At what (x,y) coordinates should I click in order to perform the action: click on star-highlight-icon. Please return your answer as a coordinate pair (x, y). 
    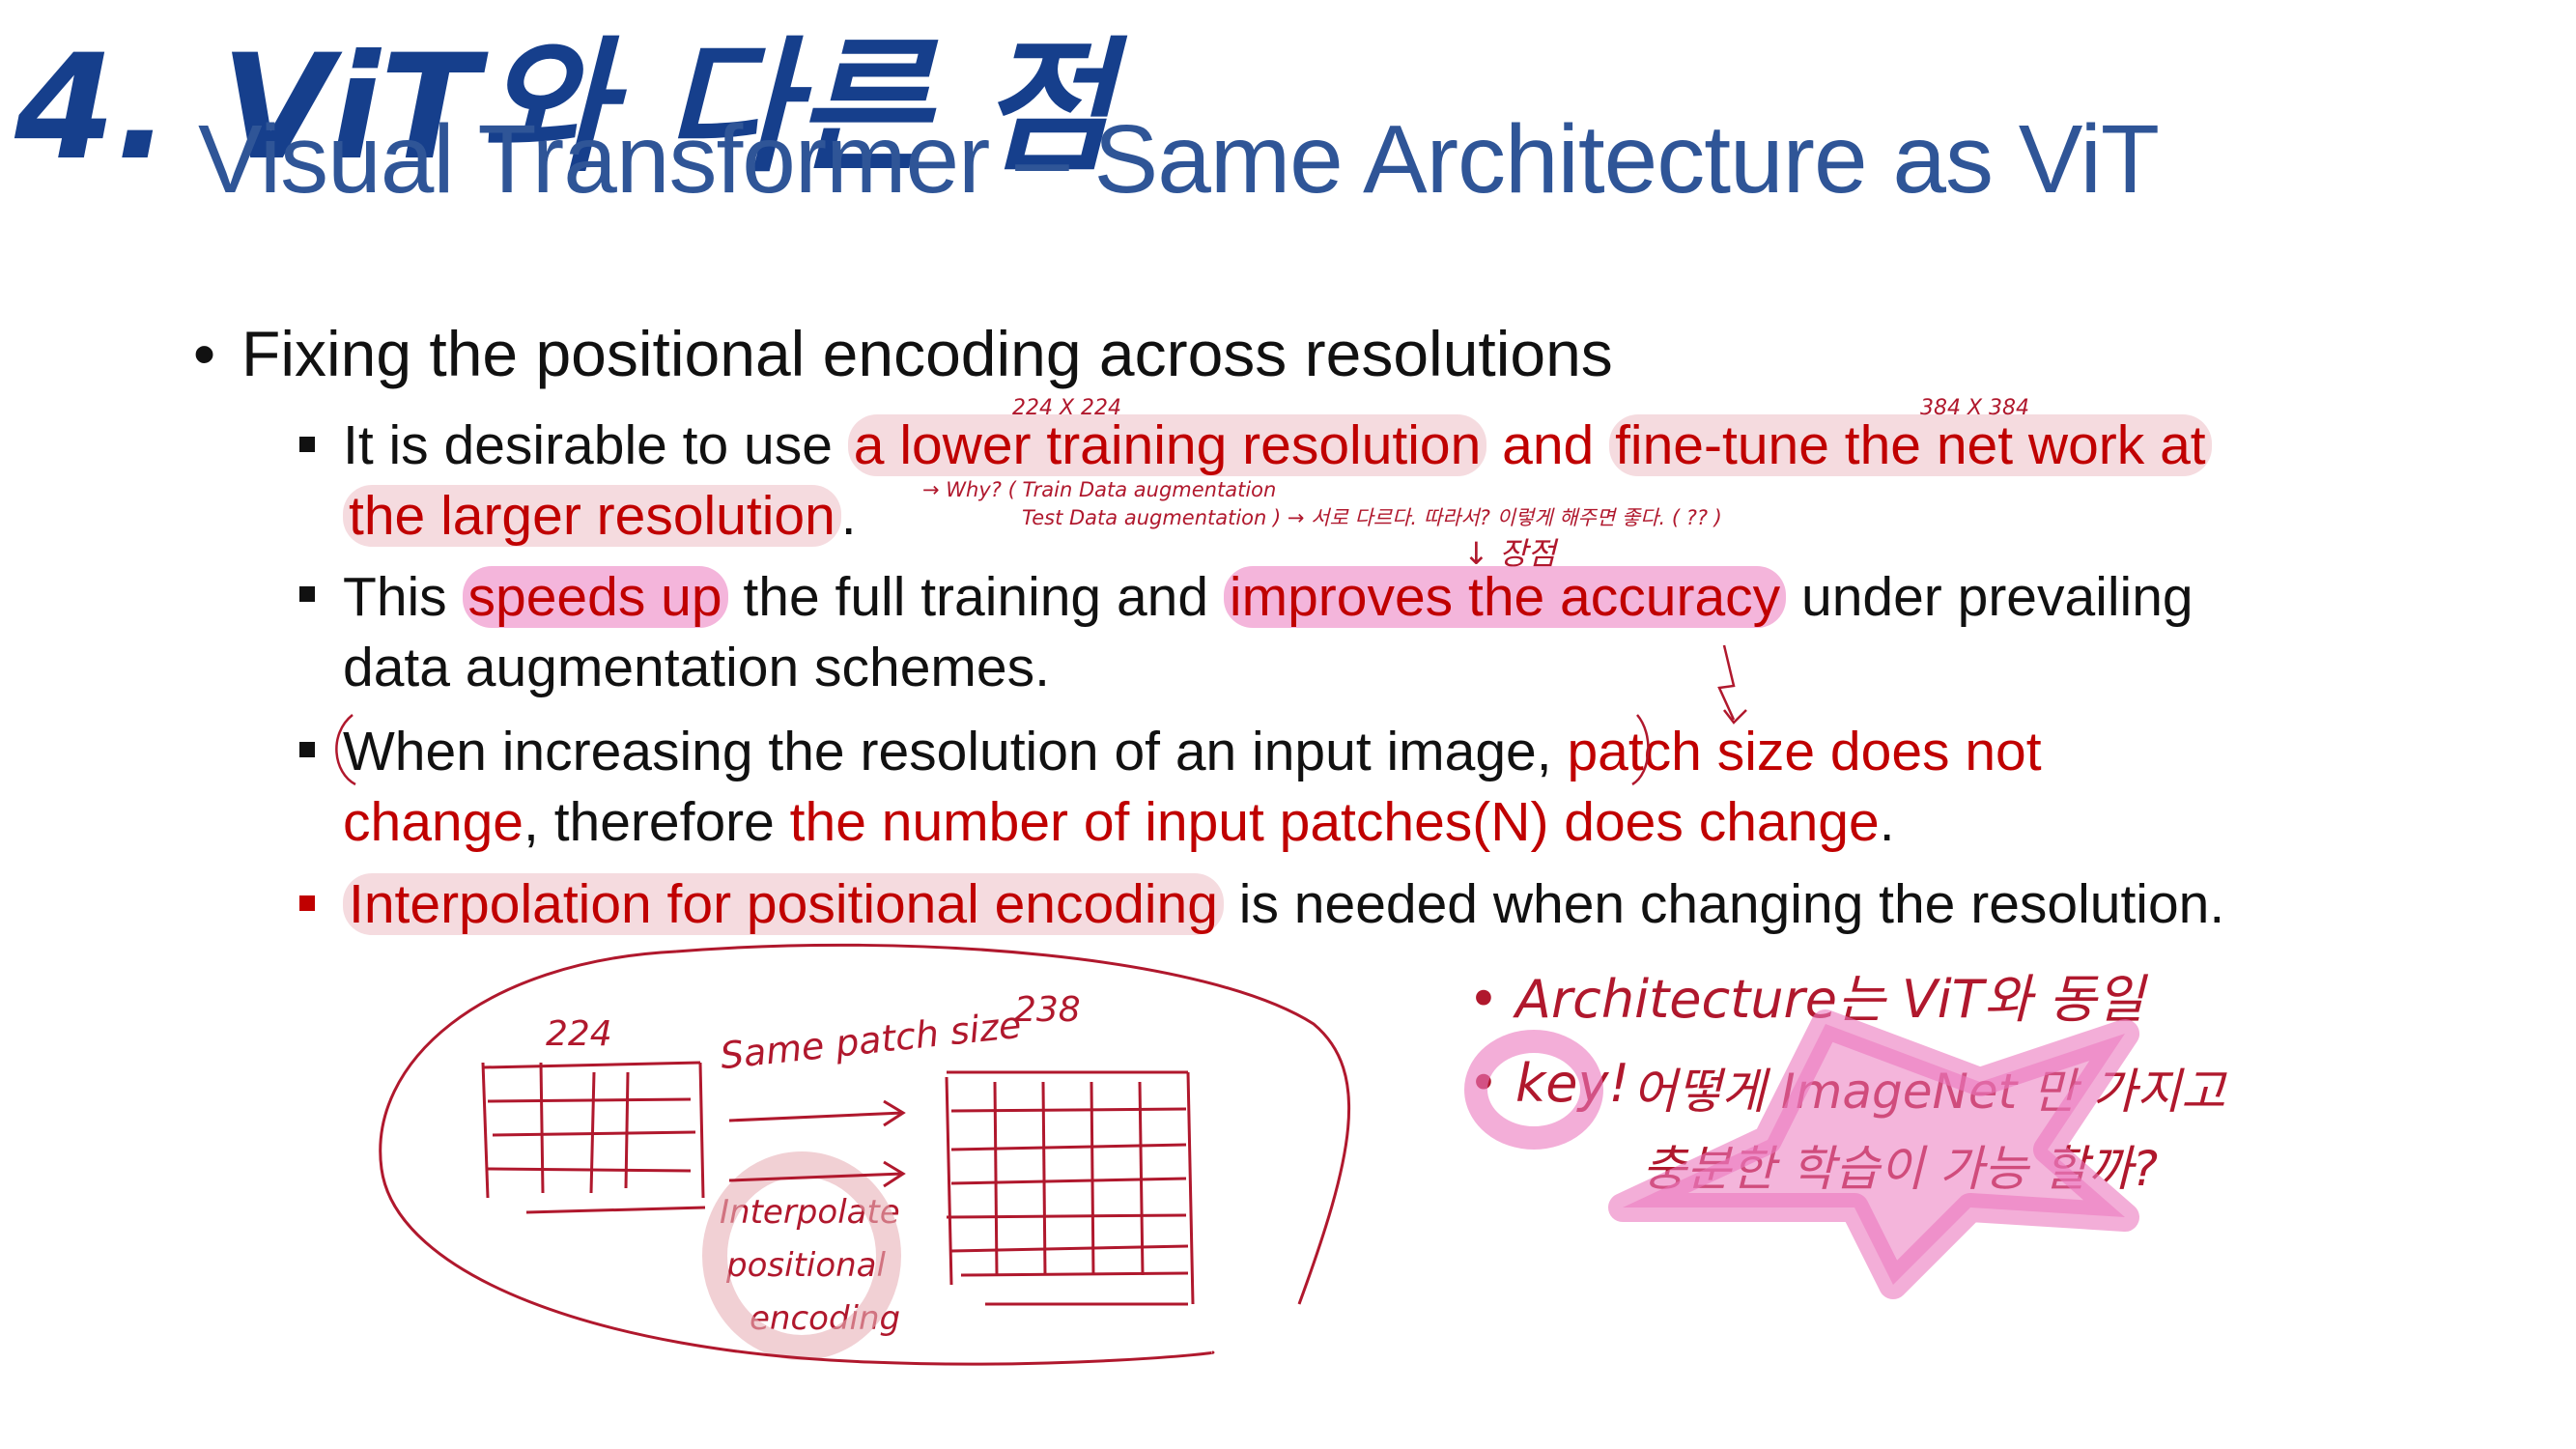
    Looking at the image, I should click on (1873, 1154).